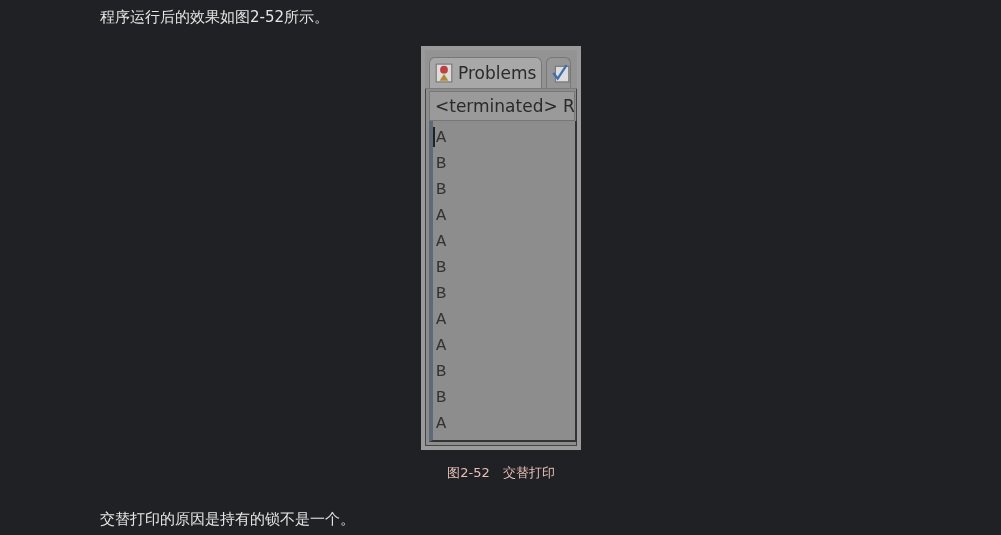 The width and height of the screenshot is (1001, 535). I want to click on task-icon, so click(561, 73).